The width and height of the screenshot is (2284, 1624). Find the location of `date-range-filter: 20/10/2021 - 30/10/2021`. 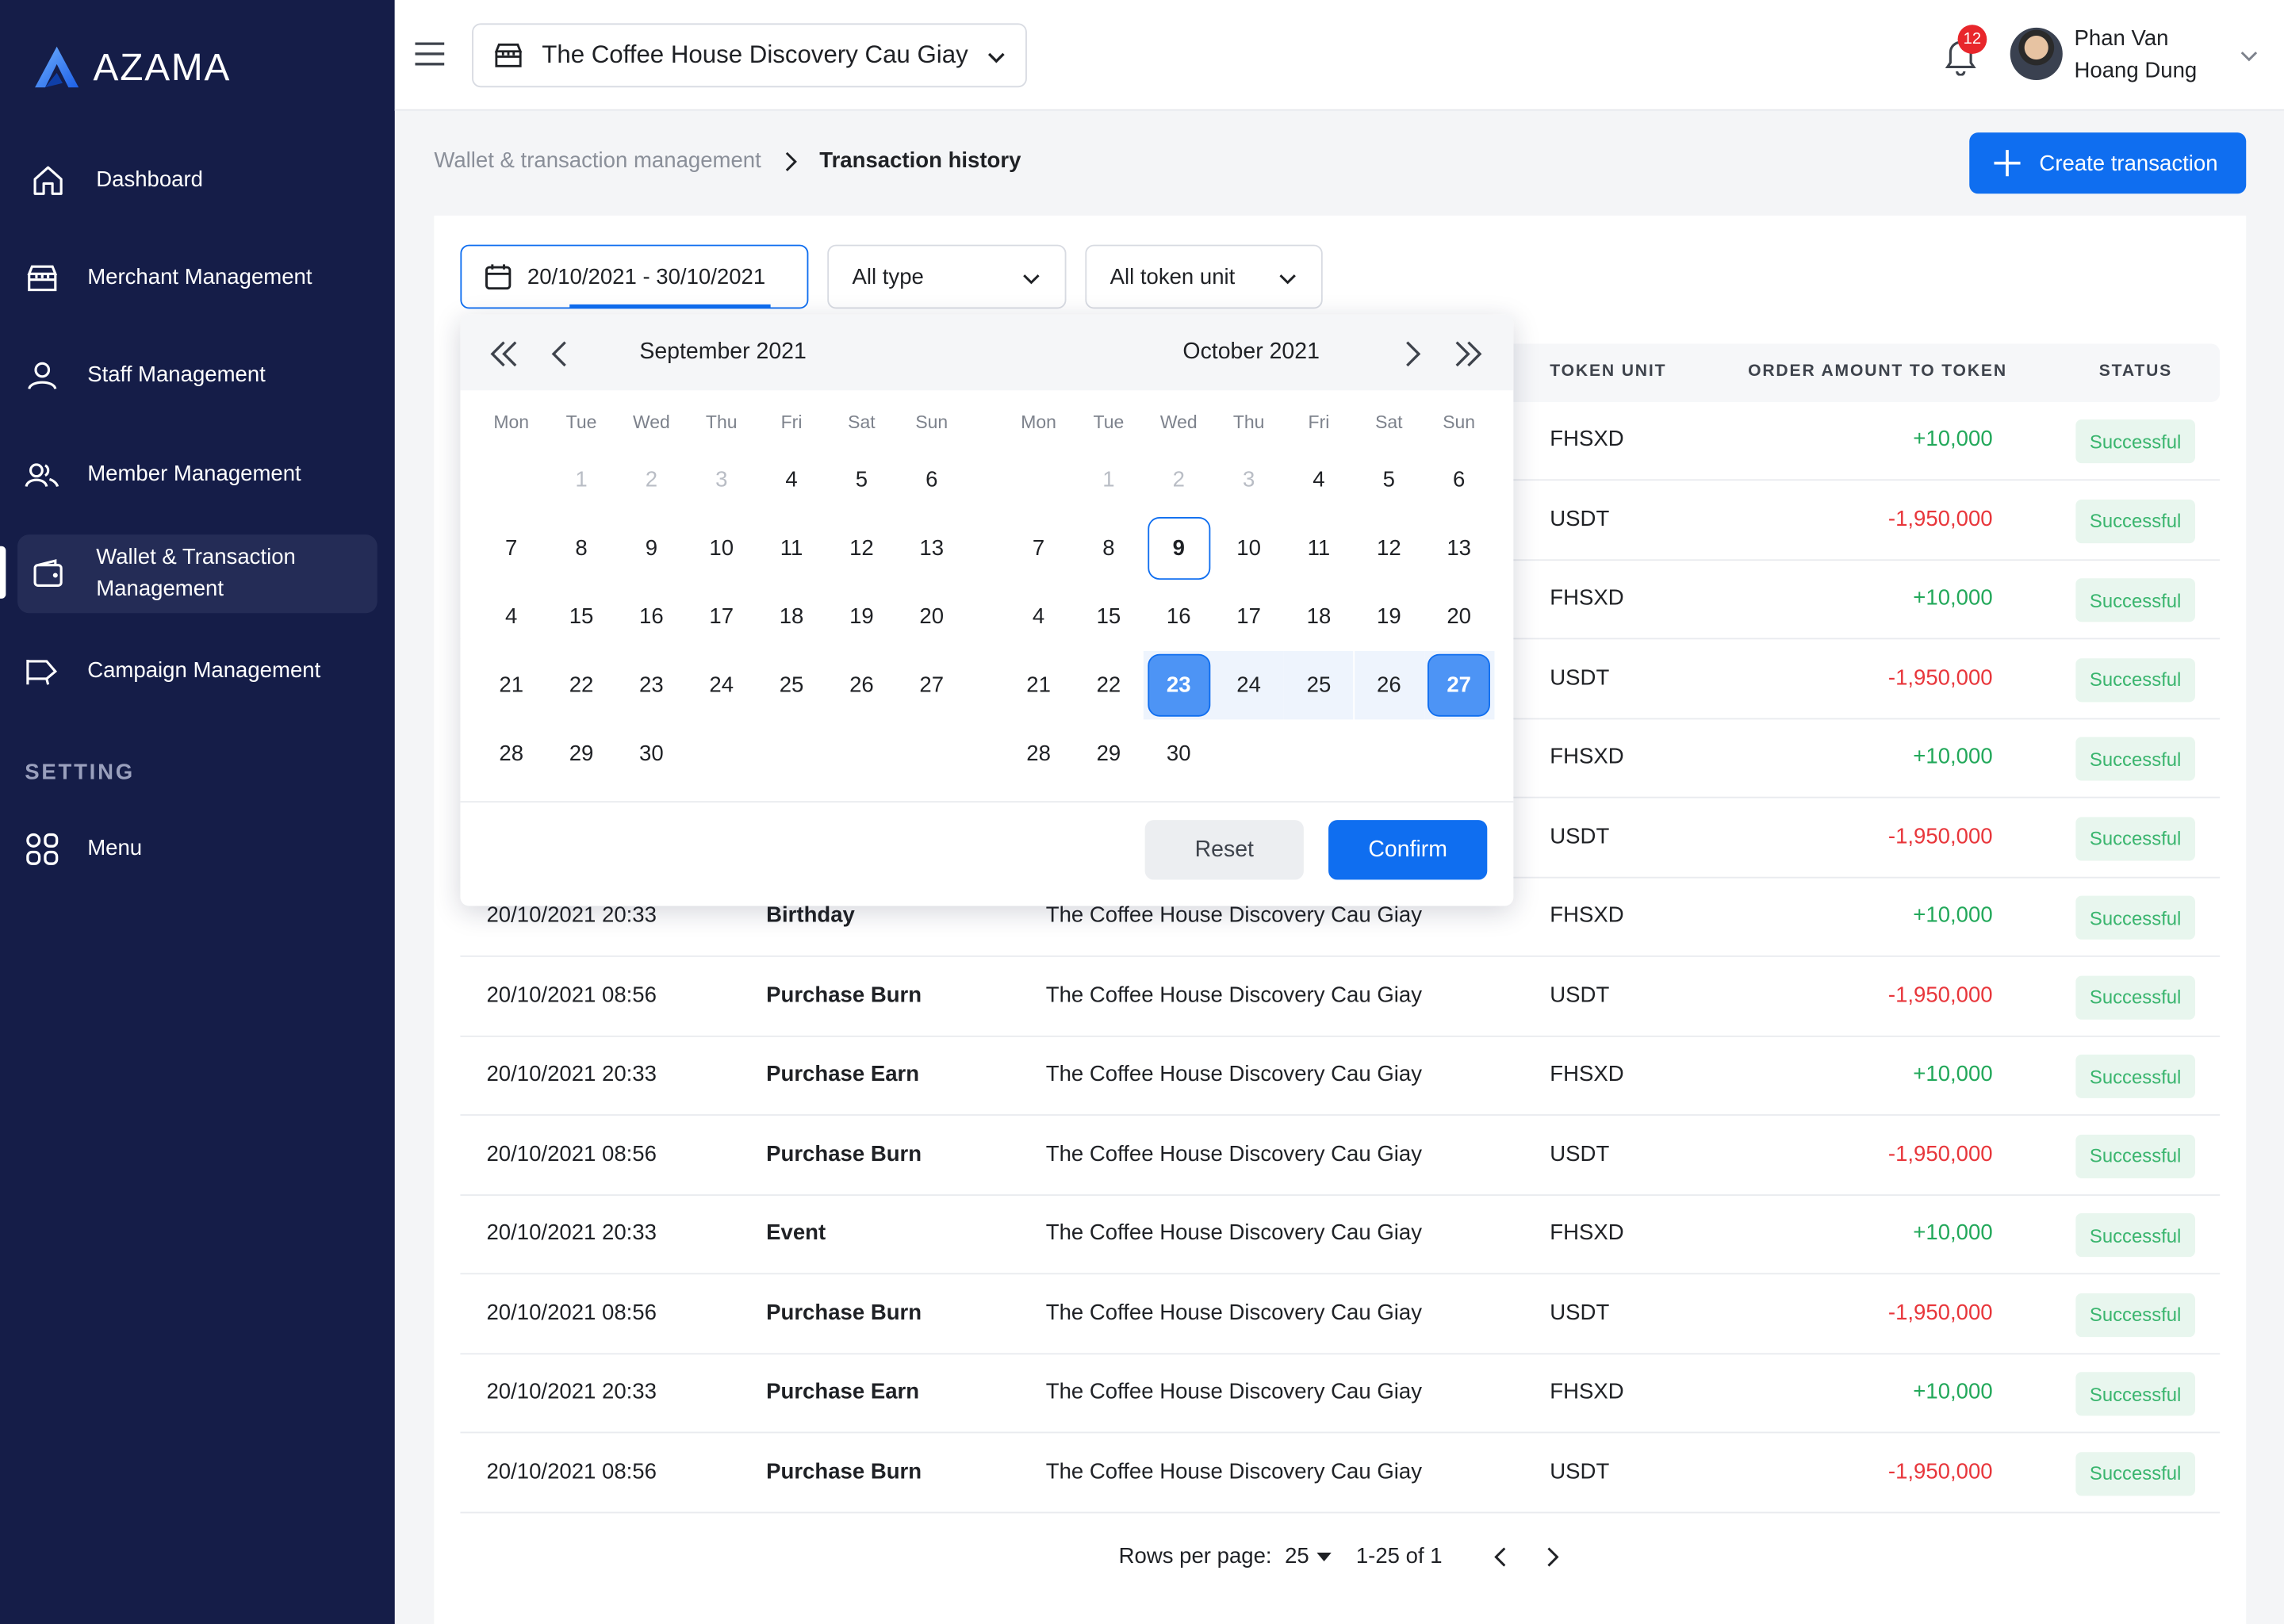

date-range-filter: 20/10/2021 - 30/10/2021 is located at coordinates (634, 276).